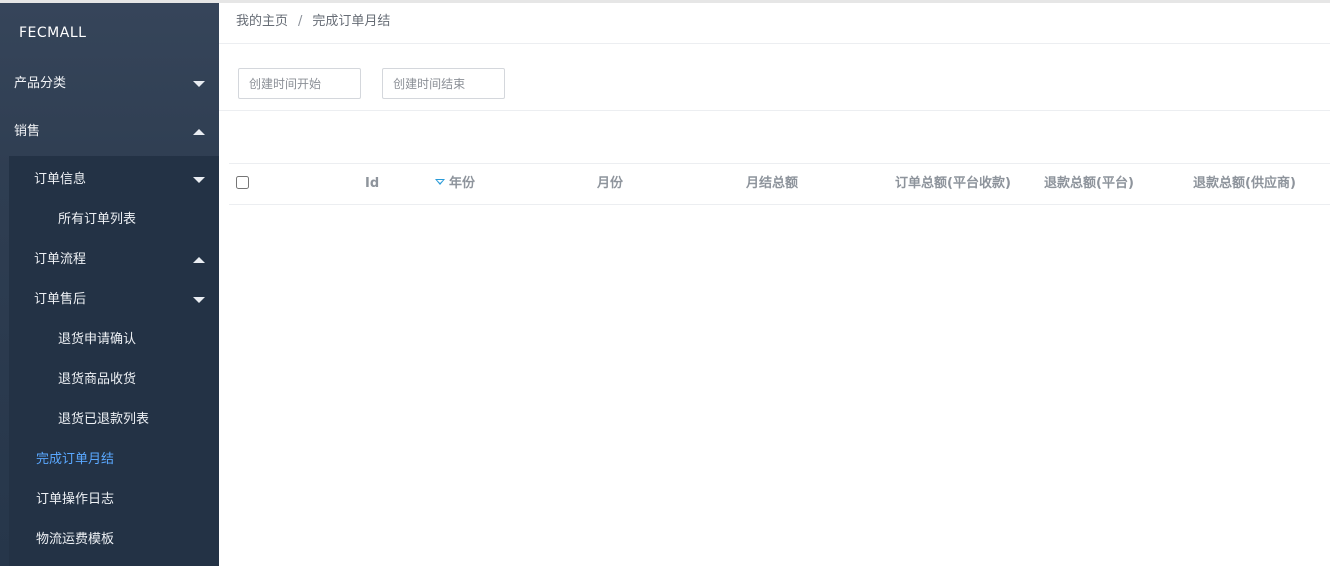 The width and height of the screenshot is (1330, 566). Describe the element at coordinates (60, 299) in the screenshot. I see `sidebar-item-label: 订单售后` at that location.